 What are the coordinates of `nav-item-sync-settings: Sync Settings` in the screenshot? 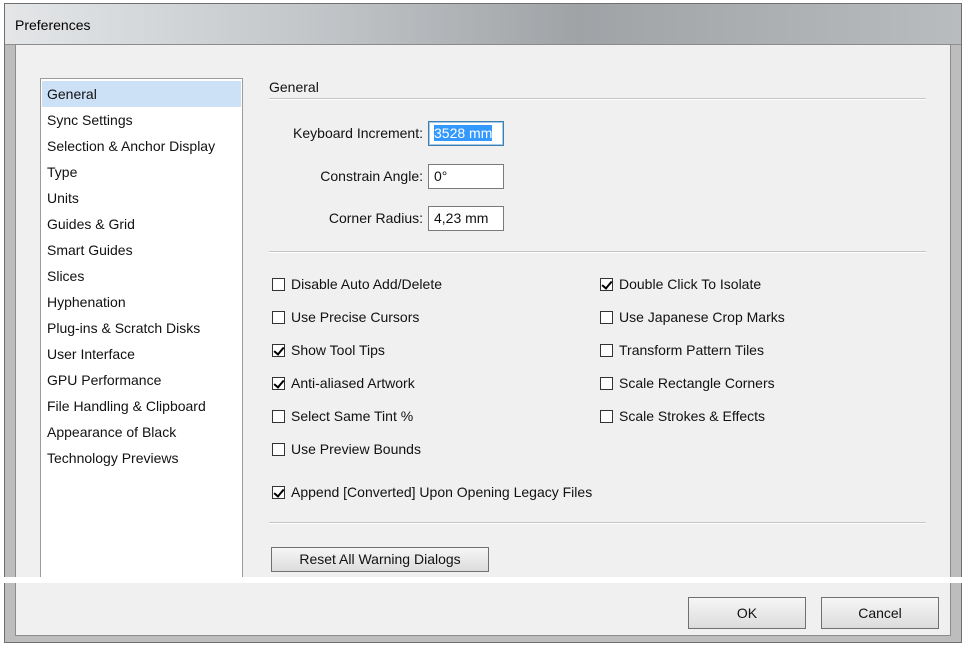 It's located at (141, 120).